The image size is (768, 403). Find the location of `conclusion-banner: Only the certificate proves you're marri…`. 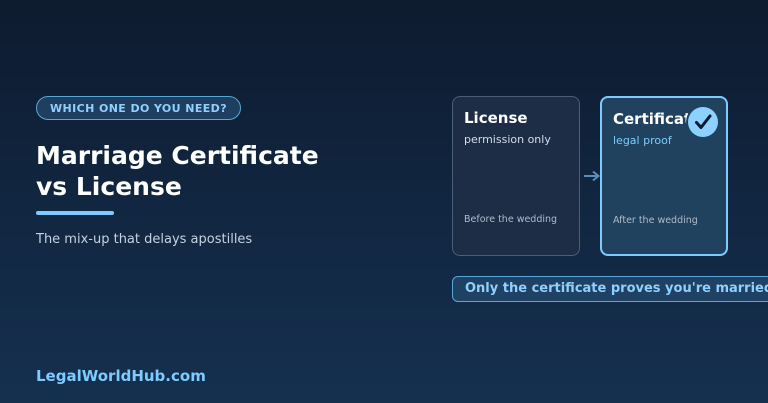

conclusion-banner: Only the certificate proves you're marri… is located at coordinates (610, 289).